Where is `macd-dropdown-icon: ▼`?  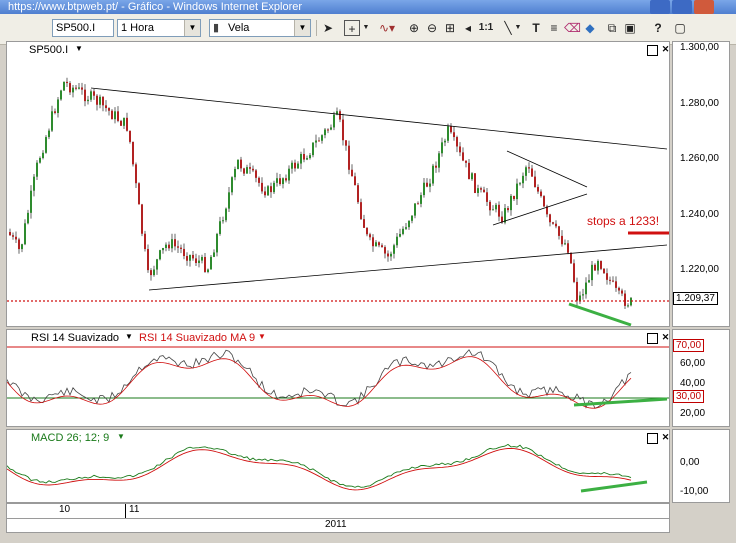
macd-dropdown-icon: ▼ is located at coordinates (121, 436).